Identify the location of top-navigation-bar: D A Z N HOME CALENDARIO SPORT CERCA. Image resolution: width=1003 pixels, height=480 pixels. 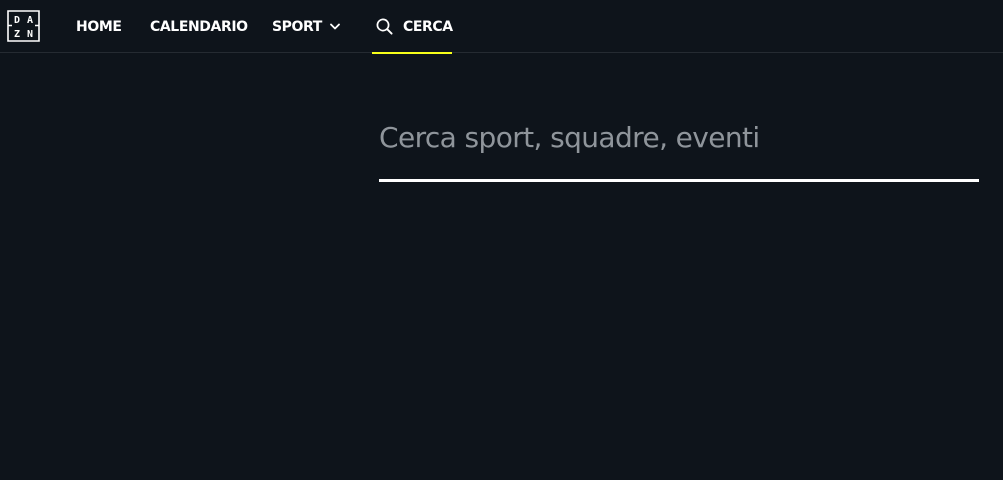
(501, 27).